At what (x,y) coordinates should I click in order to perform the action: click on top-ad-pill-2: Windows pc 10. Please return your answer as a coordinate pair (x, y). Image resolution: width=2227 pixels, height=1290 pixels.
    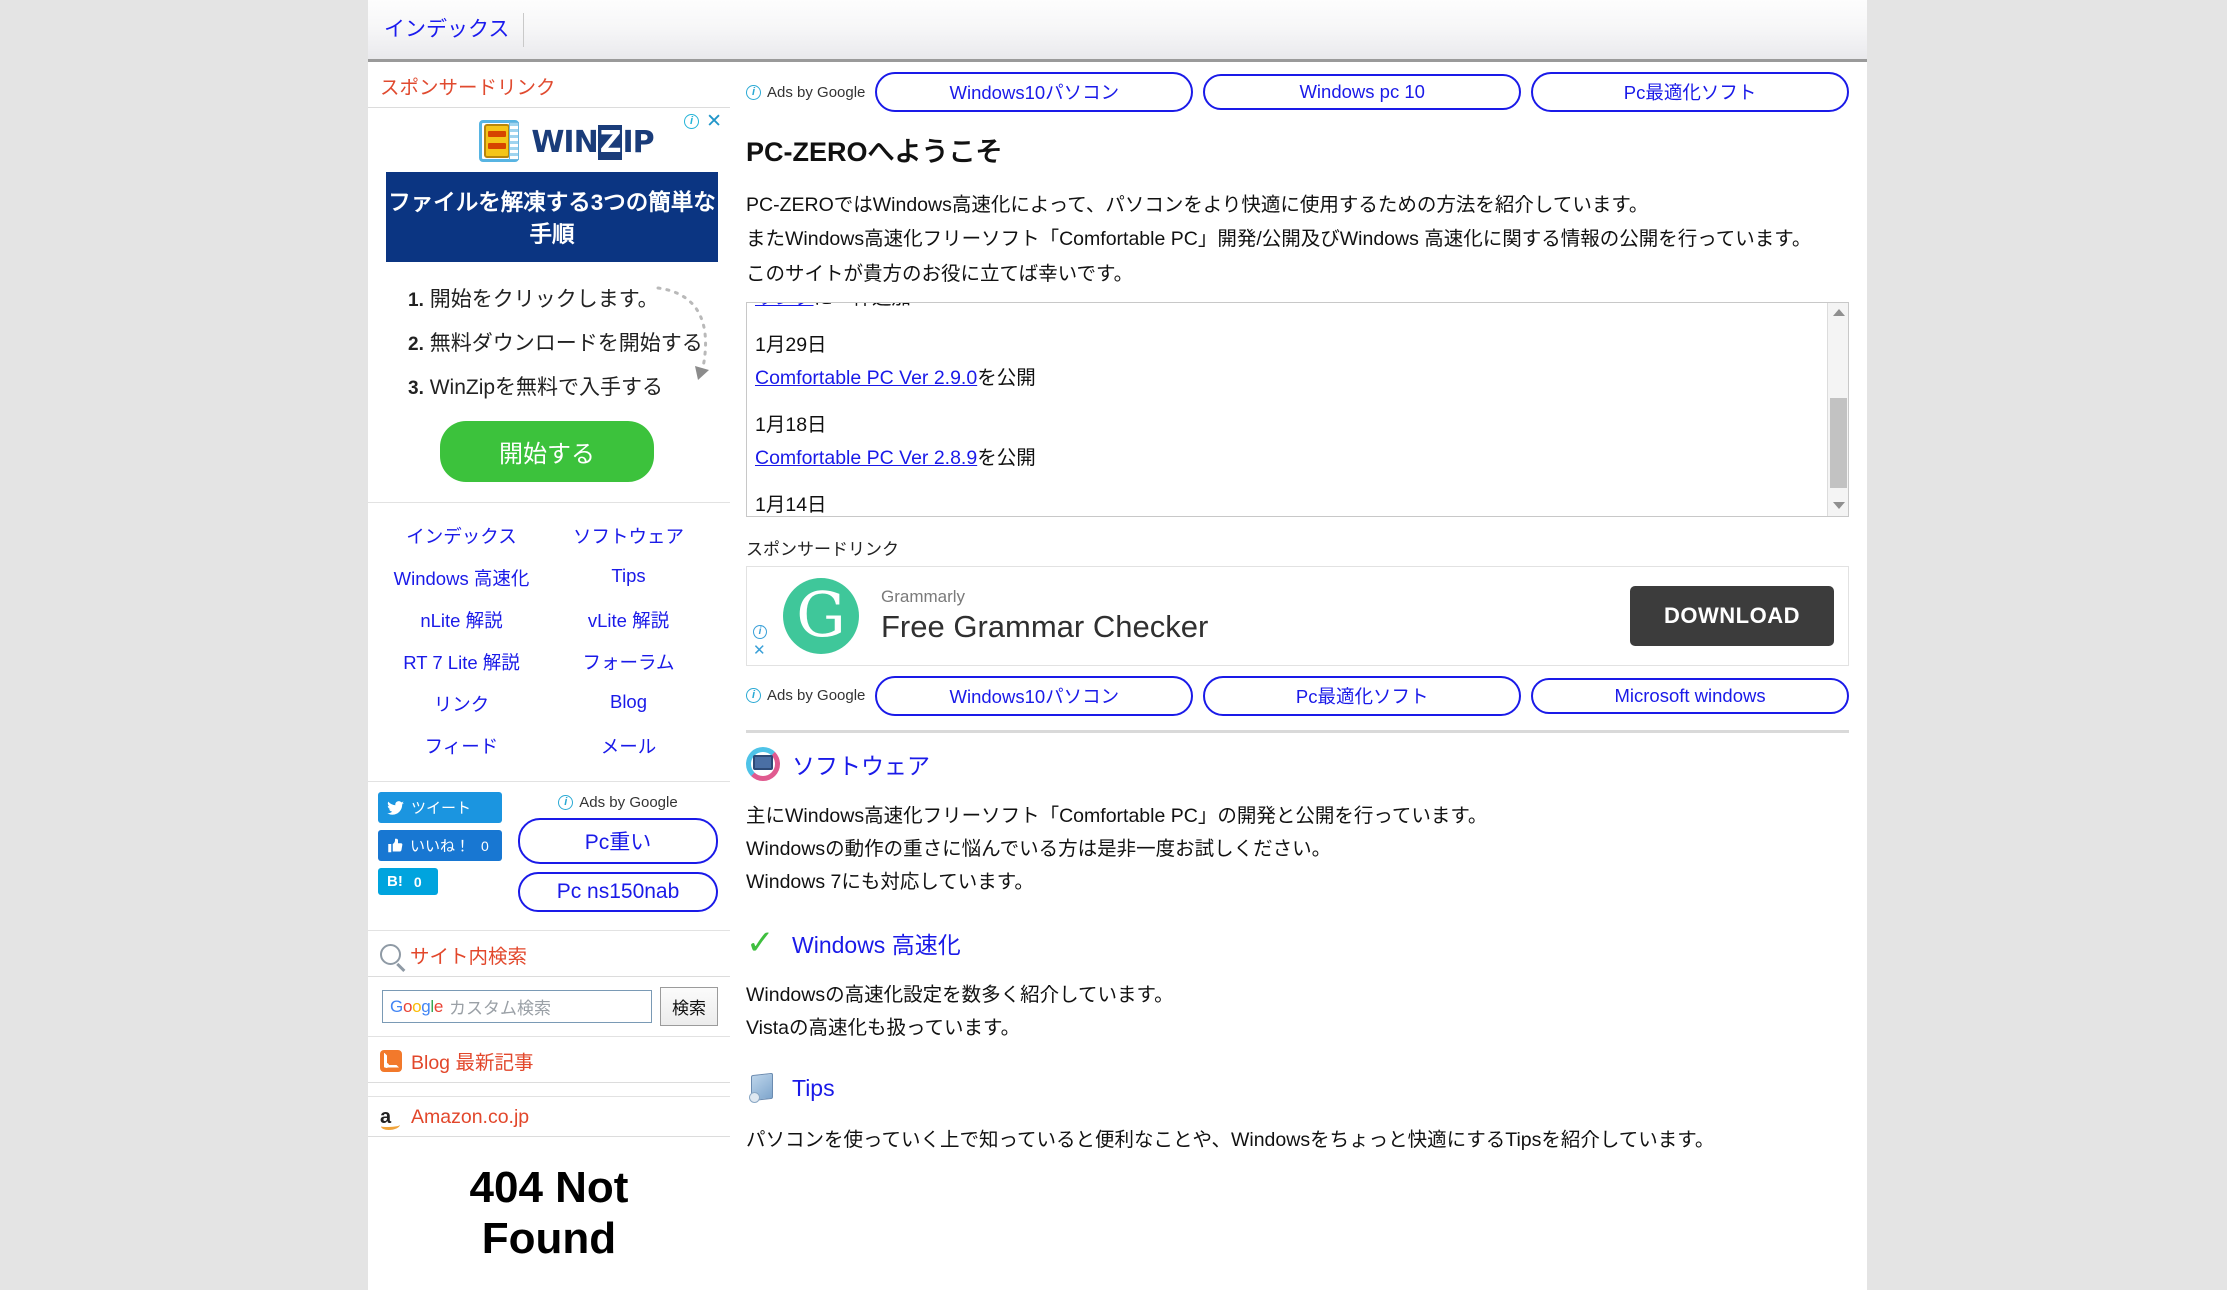
    Looking at the image, I should click on (1362, 92).